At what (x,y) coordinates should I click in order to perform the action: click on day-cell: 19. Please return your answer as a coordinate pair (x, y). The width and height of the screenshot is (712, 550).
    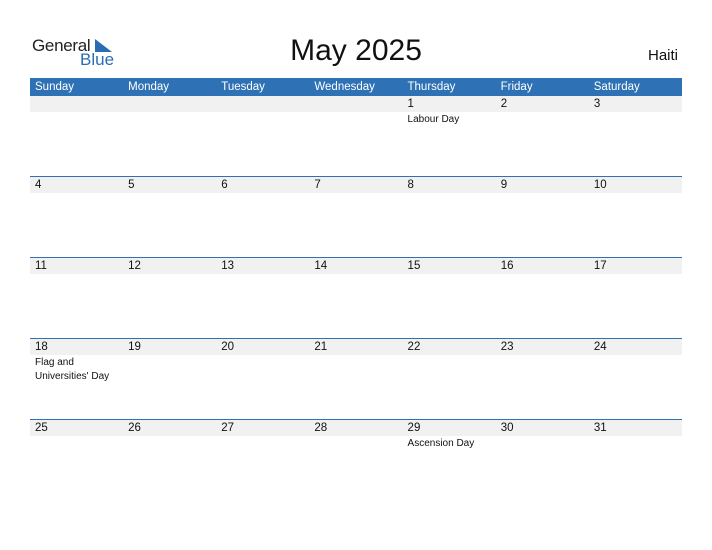
    Looking at the image, I should click on (169, 379).